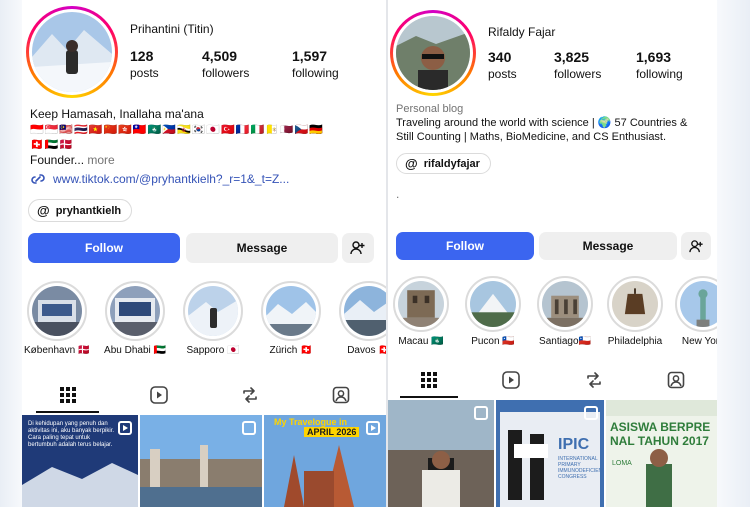 The image size is (750, 507). What do you see at coordinates (565, 304) in the screenshot?
I see `santiago-icon` at bounding box center [565, 304].